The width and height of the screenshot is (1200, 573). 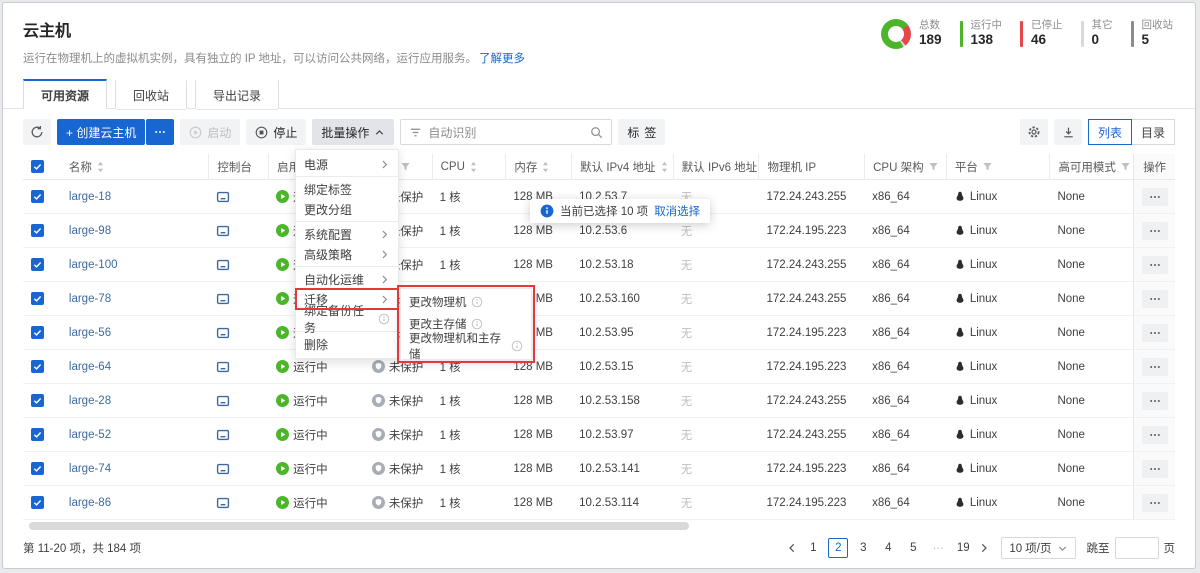 I want to click on settings-button, so click(x=1034, y=132).